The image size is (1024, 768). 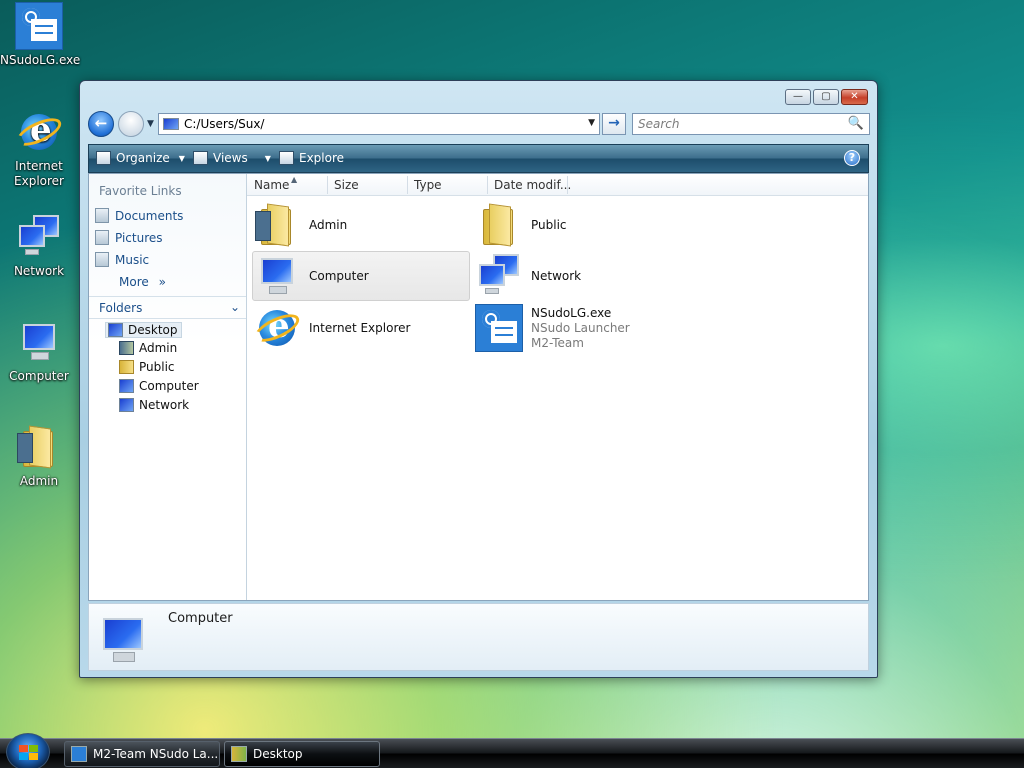 What do you see at coordinates (150, 124) in the screenshot?
I see `recent-pages-dropdown: ▼` at bounding box center [150, 124].